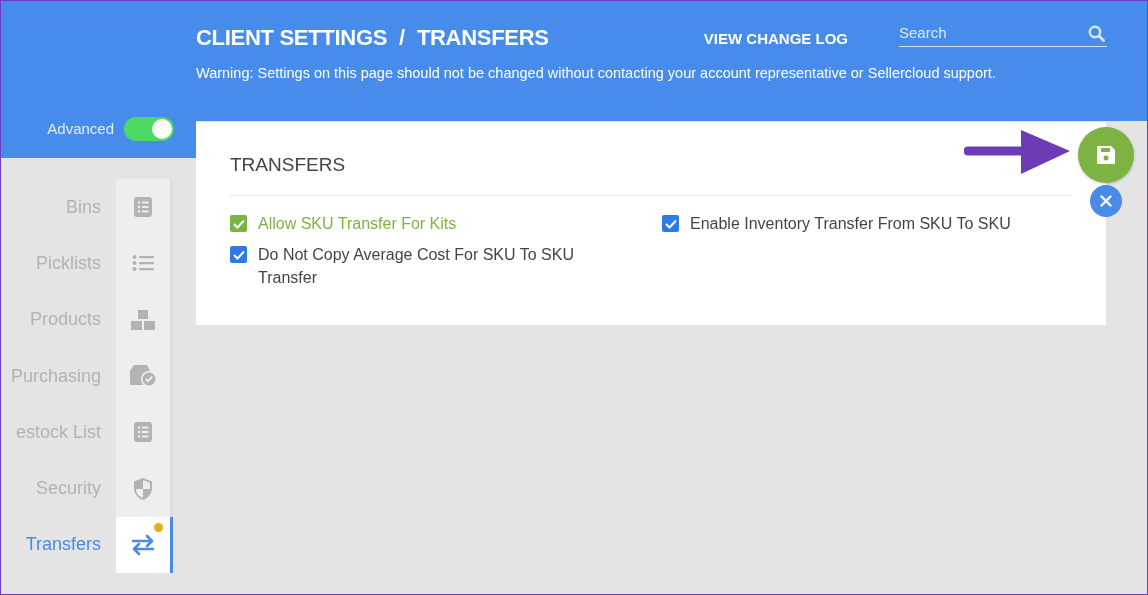  Describe the element at coordinates (416, 266) in the screenshot. I see `setting-label: Do Not Copy Average Cost For SKU To SKU Transfer` at that location.